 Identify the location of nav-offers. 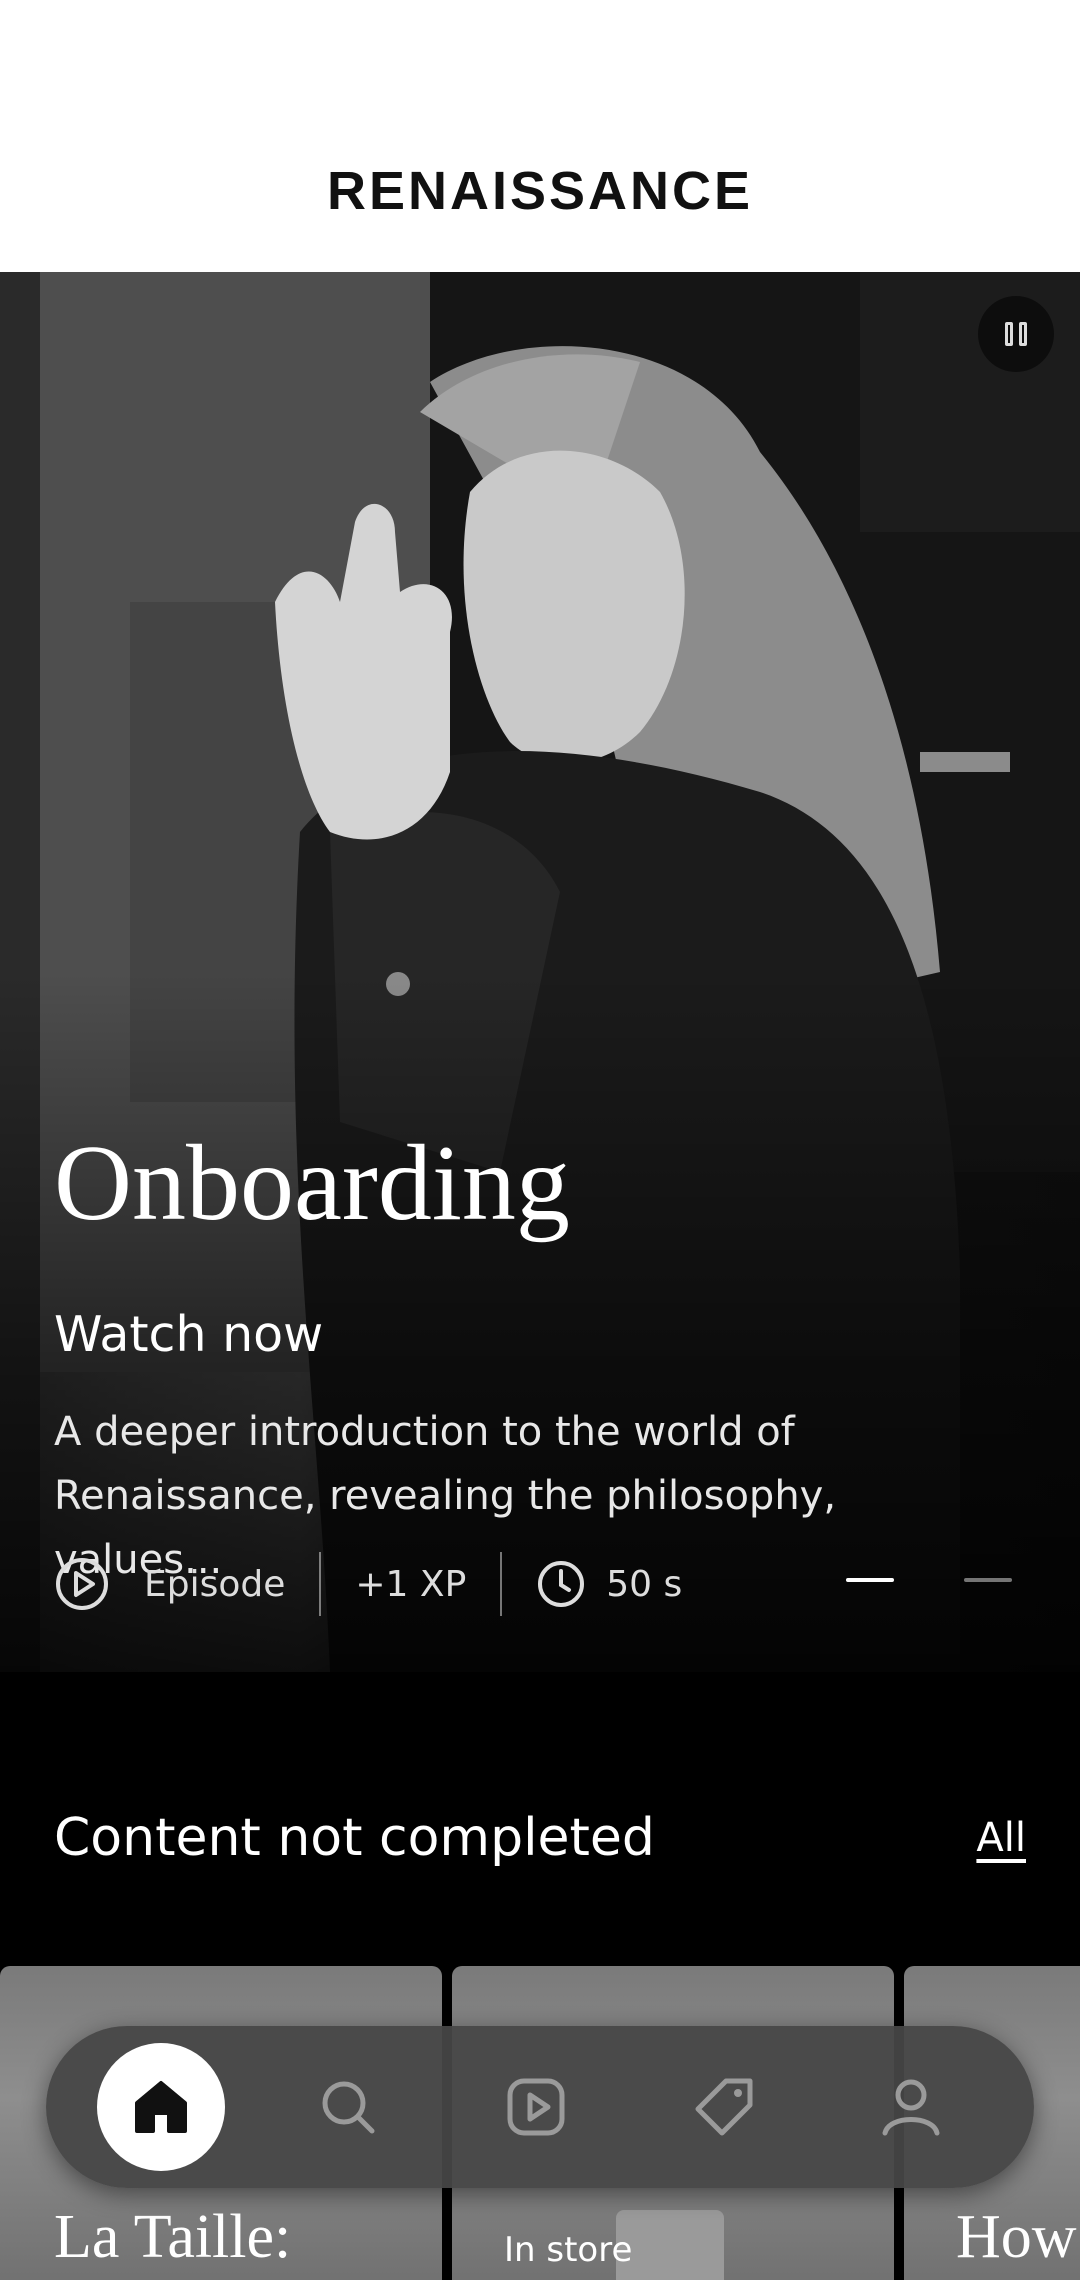
(724, 2107).